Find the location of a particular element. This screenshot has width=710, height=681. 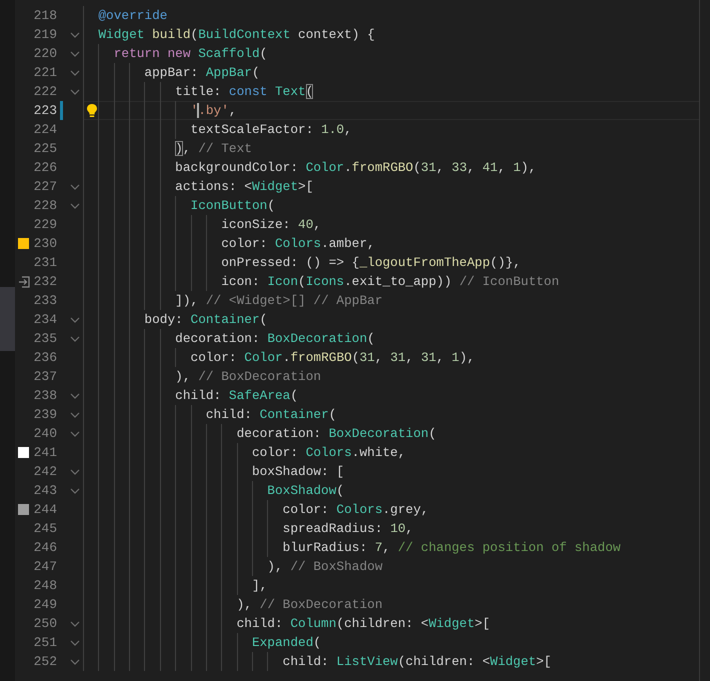

line-number: 232 is located at coordinates (44, 282).